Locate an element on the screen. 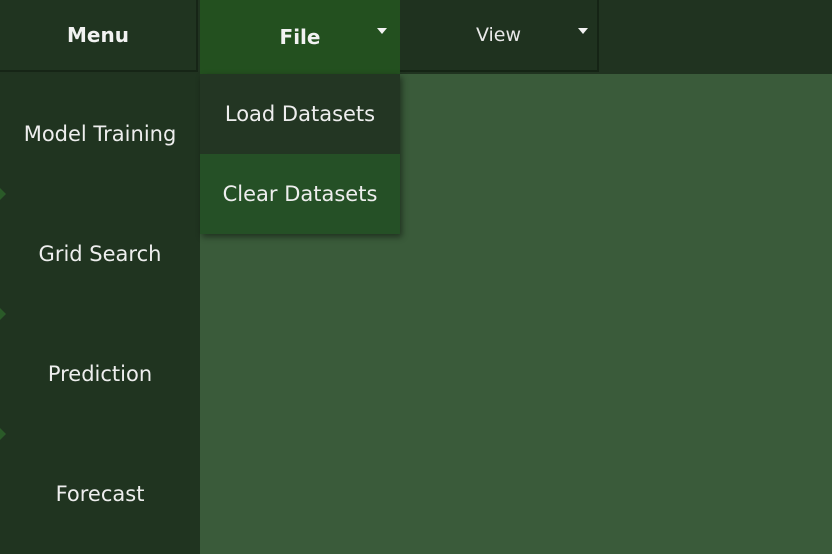 This screenshot has width=832, height=554. sidebar-item-label: Forecast is located at coordinates (100, 494).